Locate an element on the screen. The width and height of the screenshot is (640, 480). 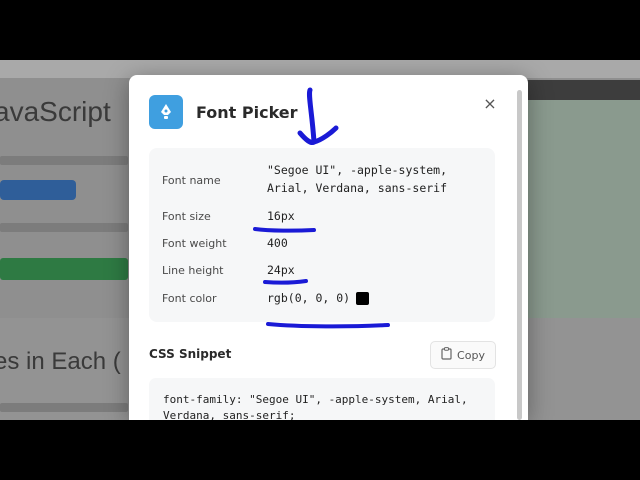
font-name-label: Font name is located at coordinates (191, 180).